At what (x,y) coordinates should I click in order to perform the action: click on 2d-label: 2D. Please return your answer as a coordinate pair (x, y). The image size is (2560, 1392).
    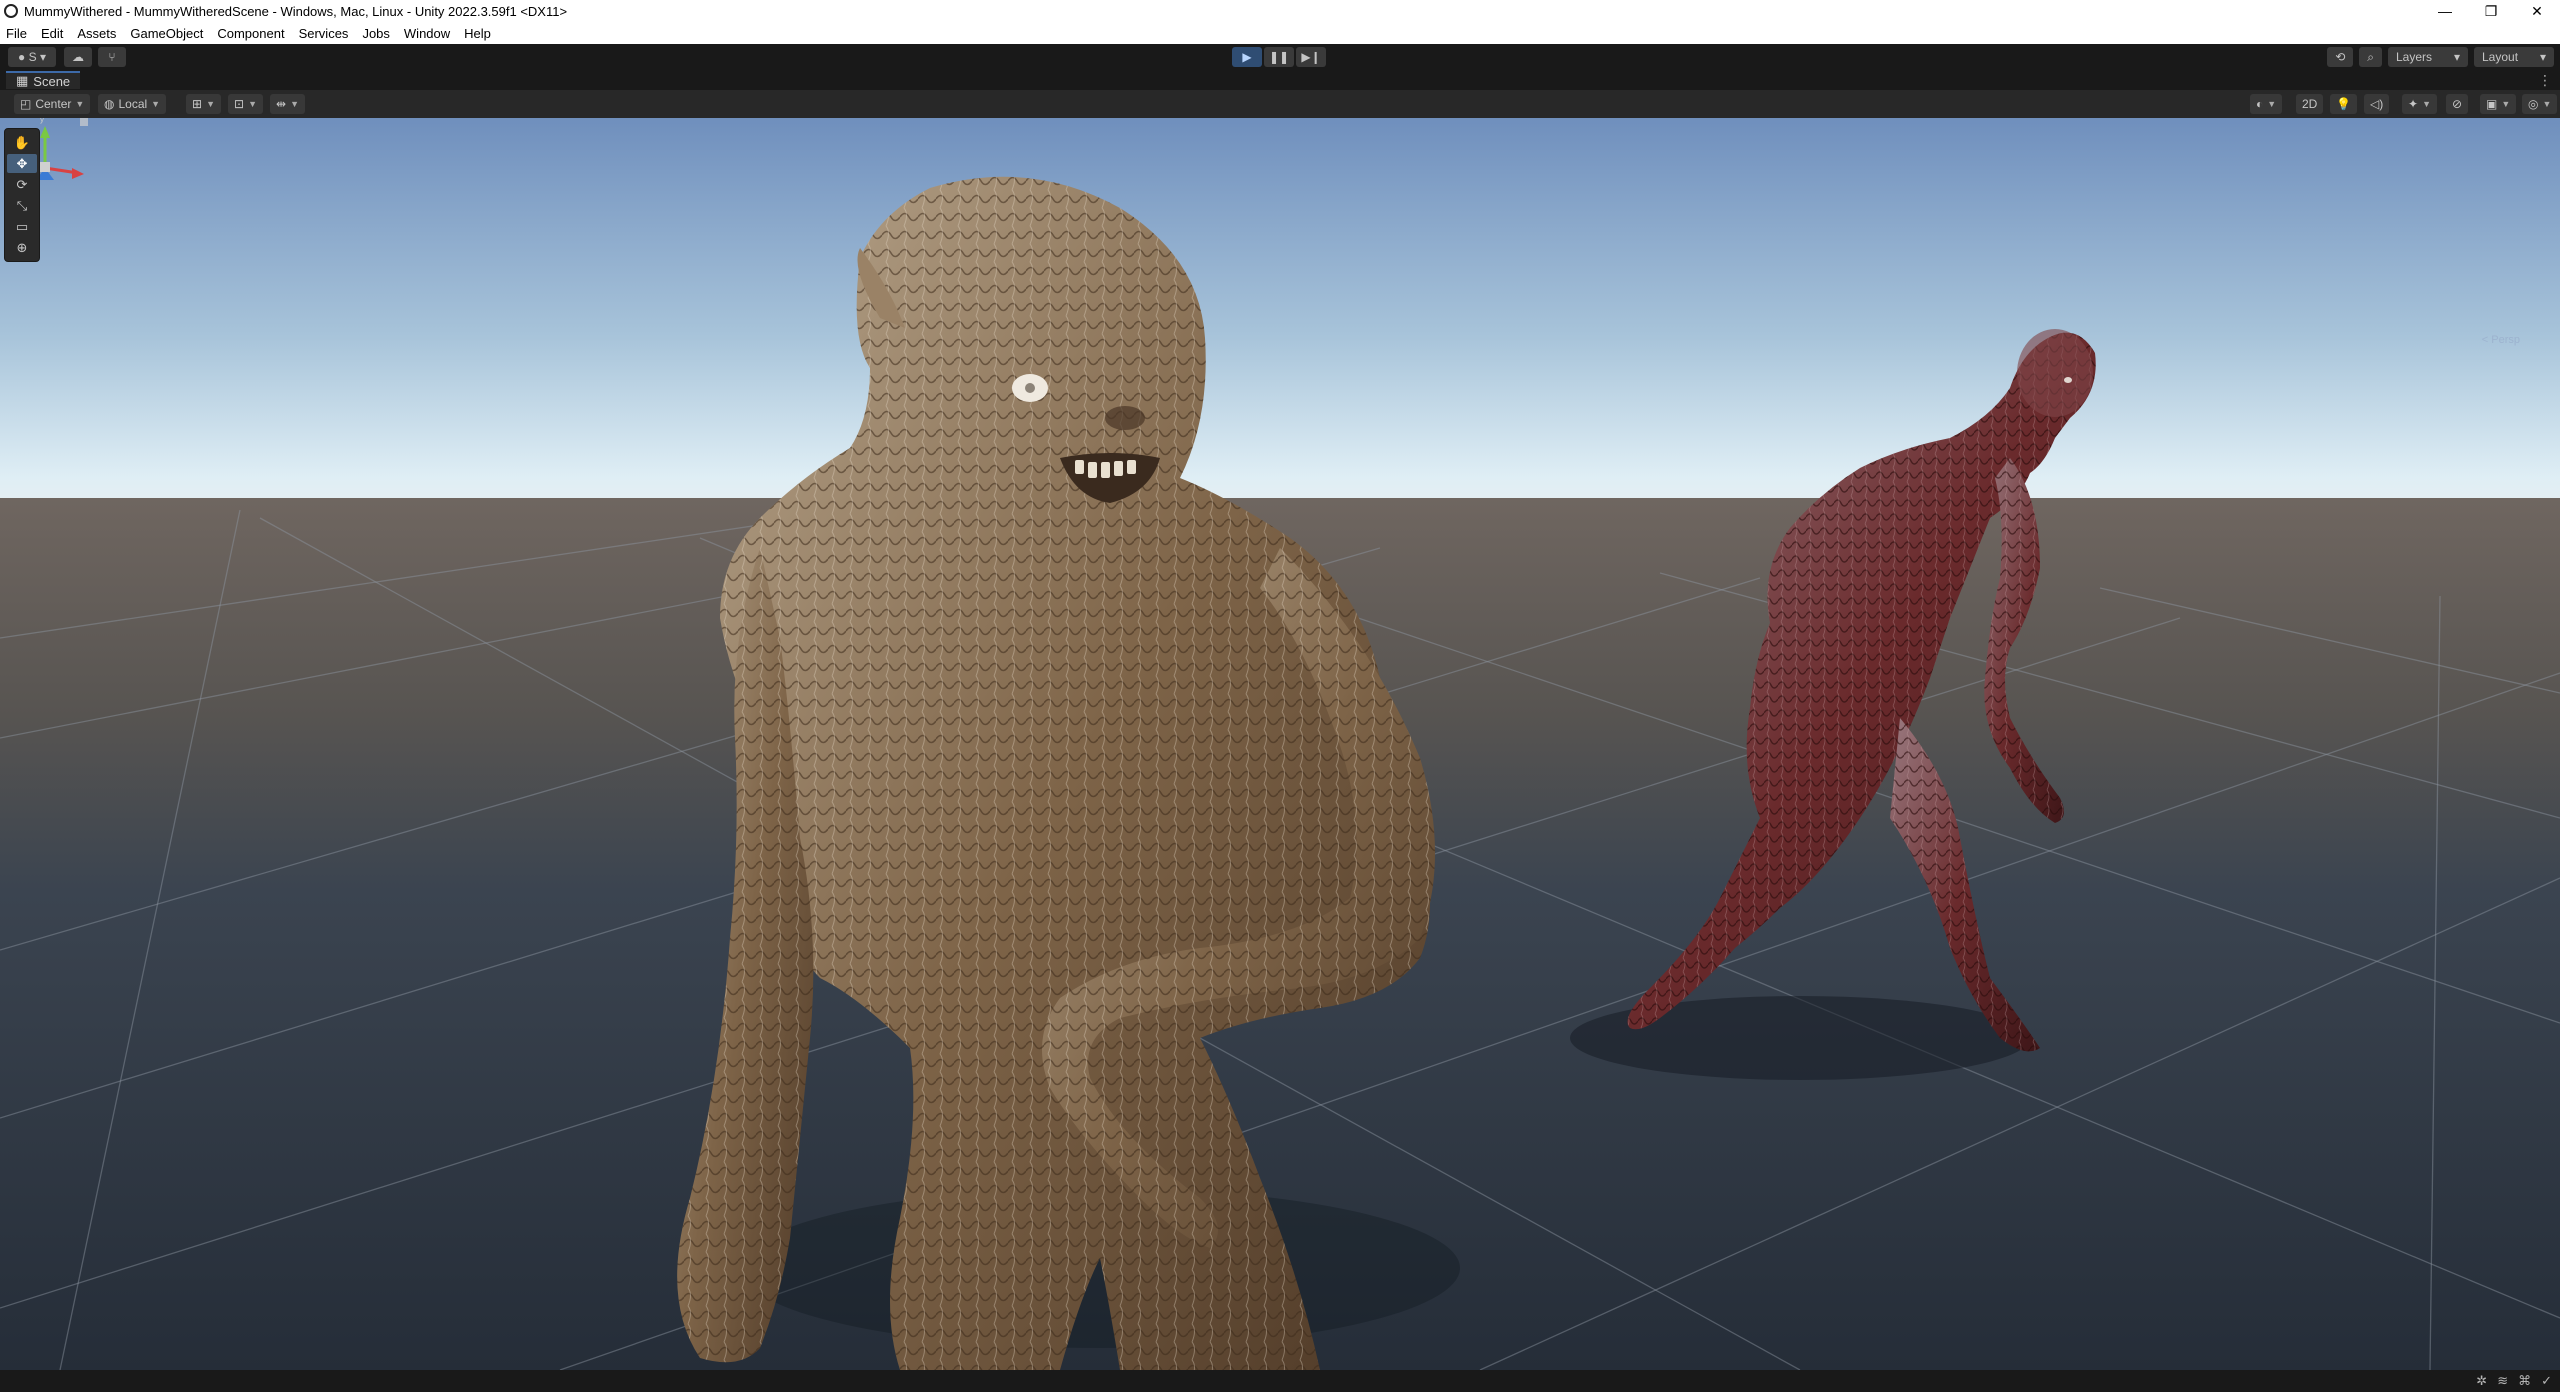
    Looking at the image, I should click on (2310, 104).